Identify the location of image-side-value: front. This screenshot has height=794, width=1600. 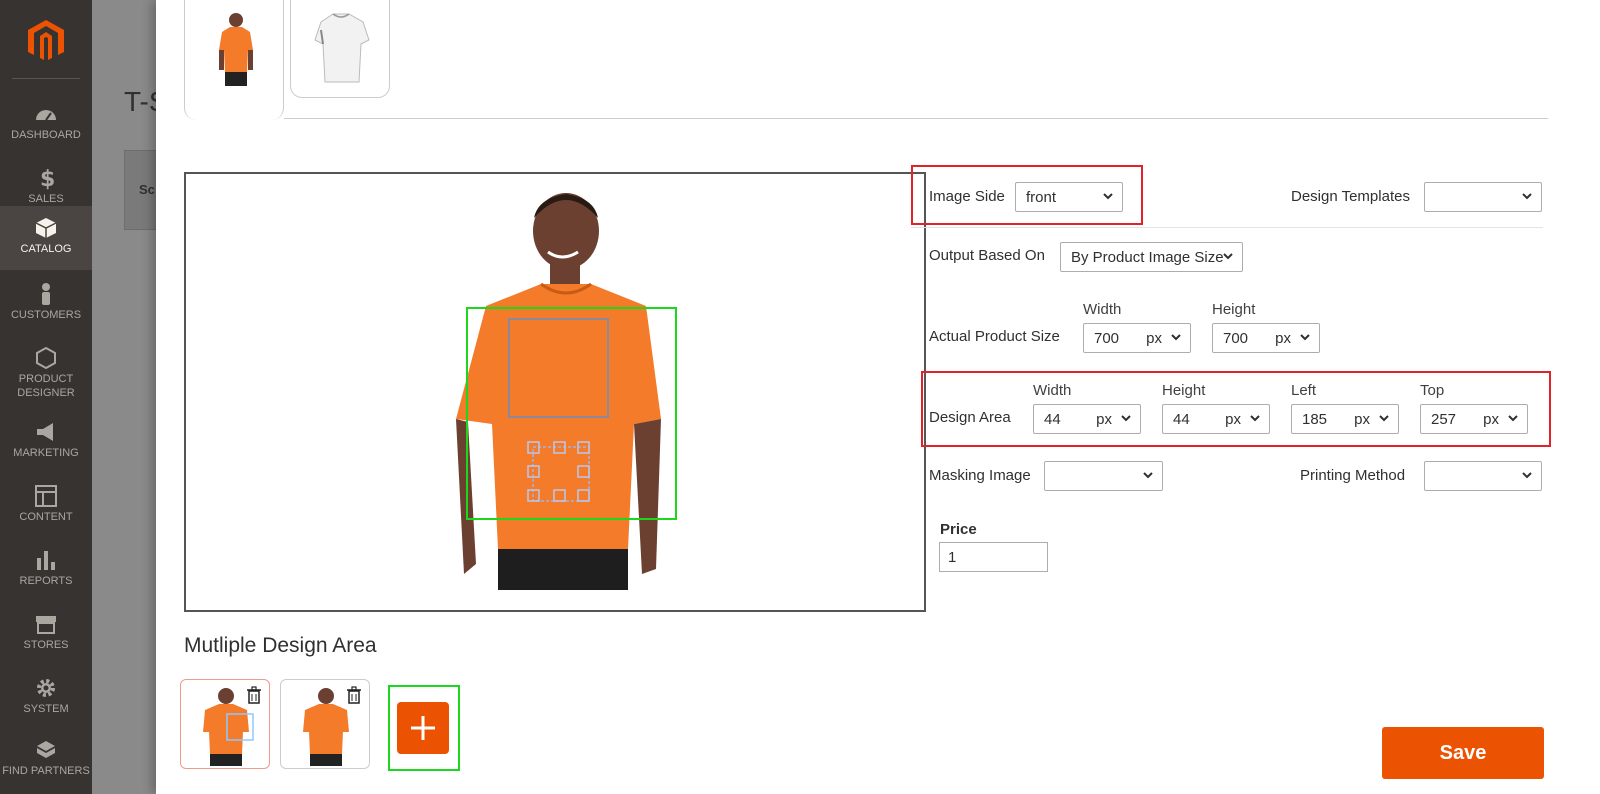
(1041, 197).